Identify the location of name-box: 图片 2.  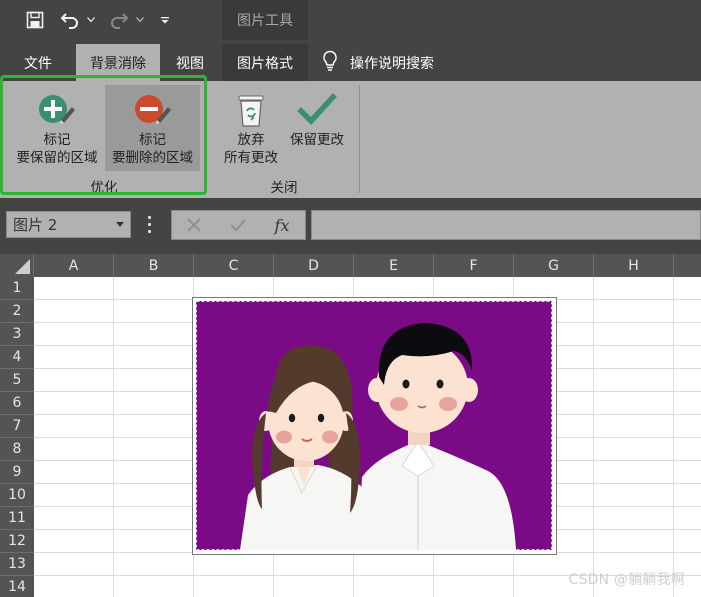
(68, 224).